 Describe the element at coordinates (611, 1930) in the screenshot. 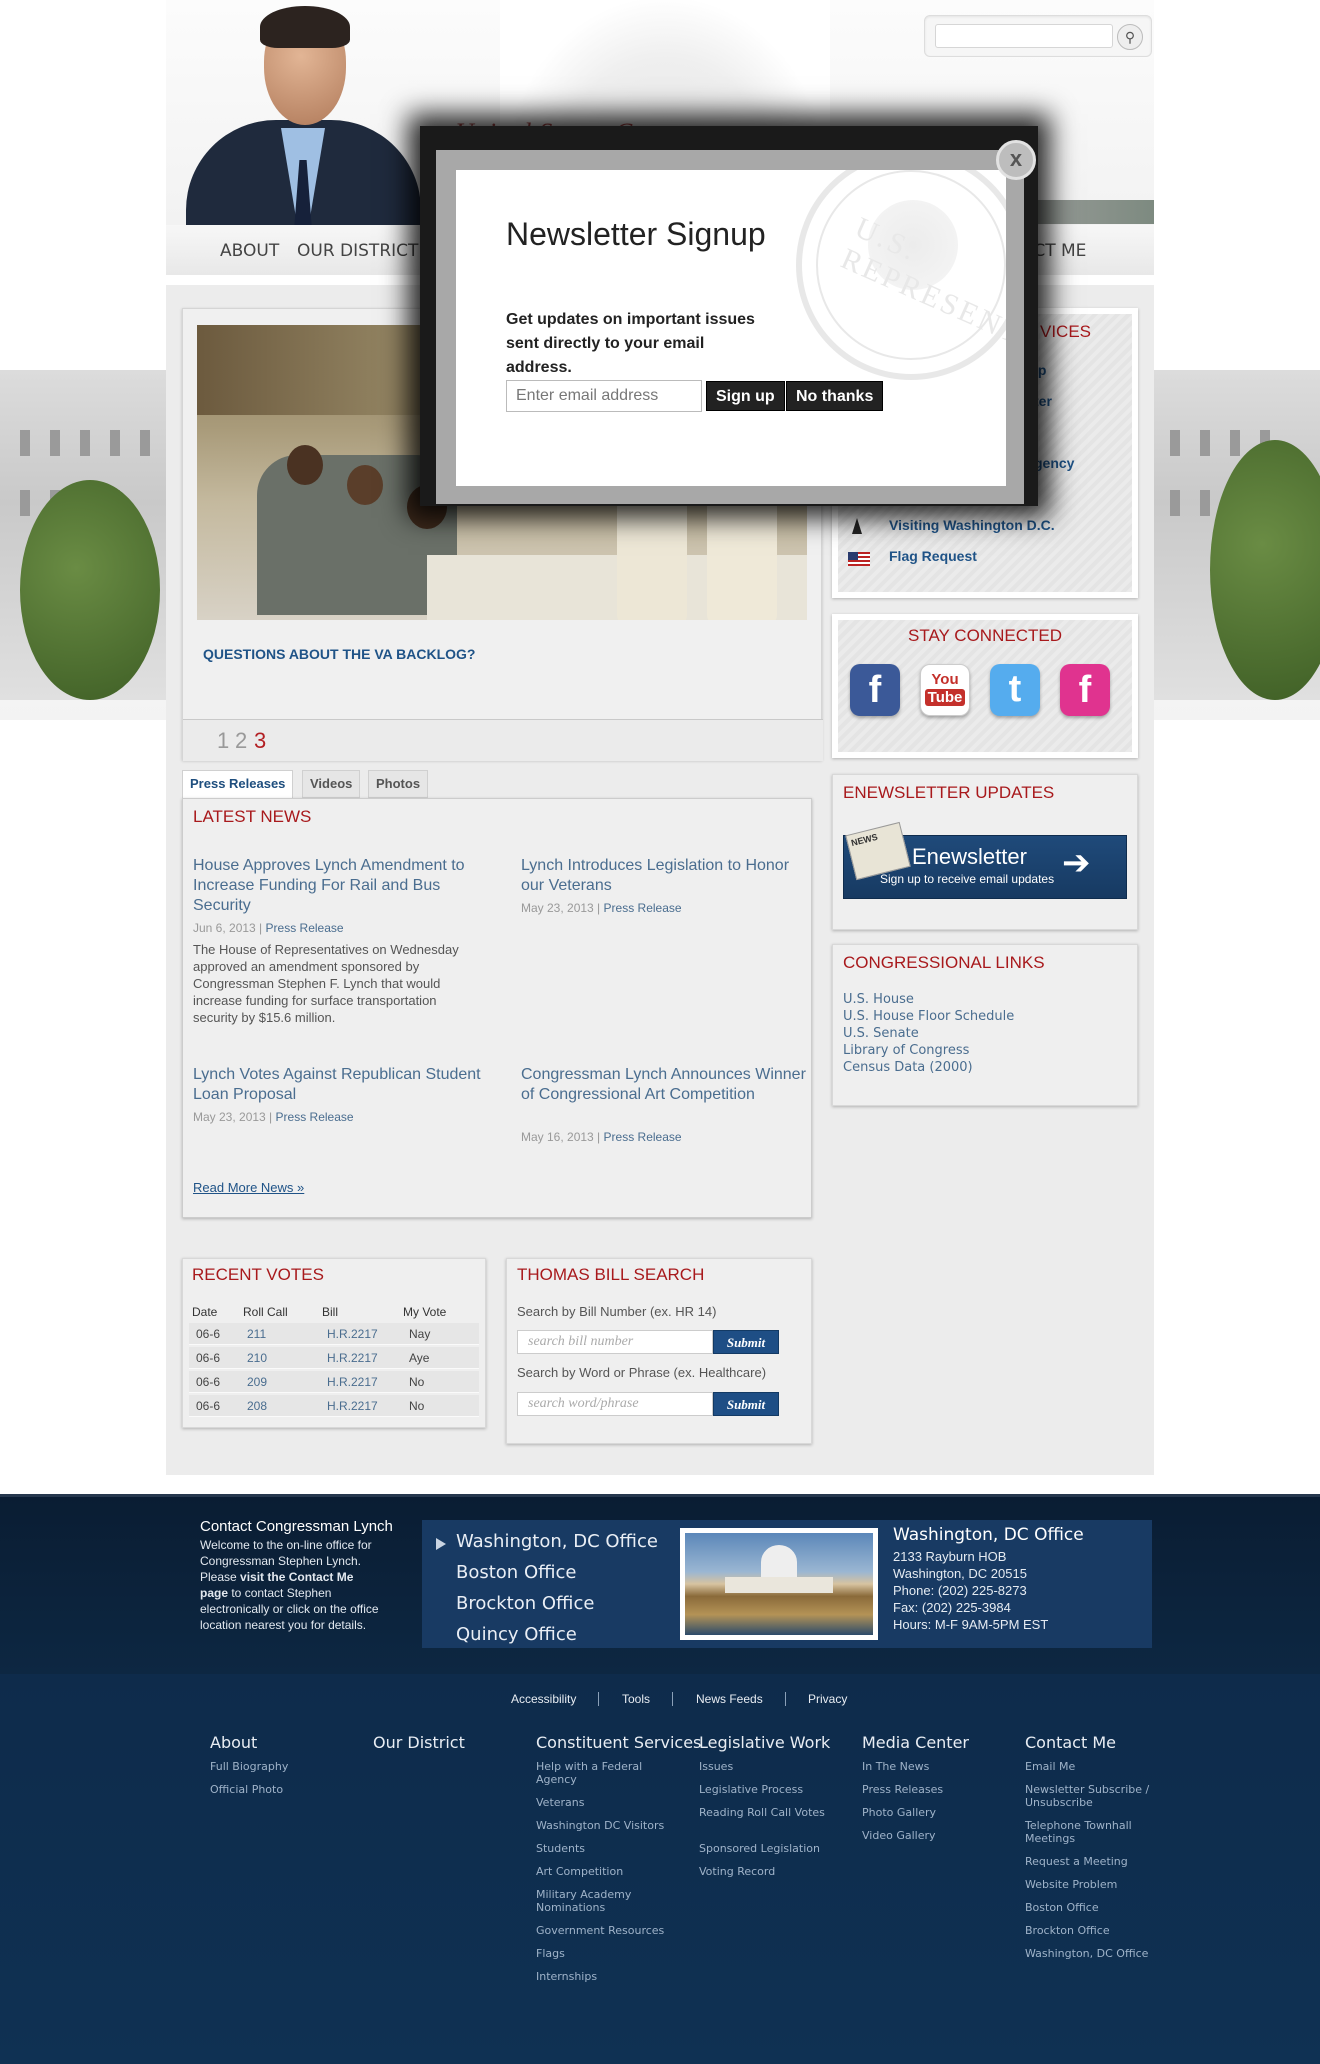

I see `footer-link: Government Resources` at that location.